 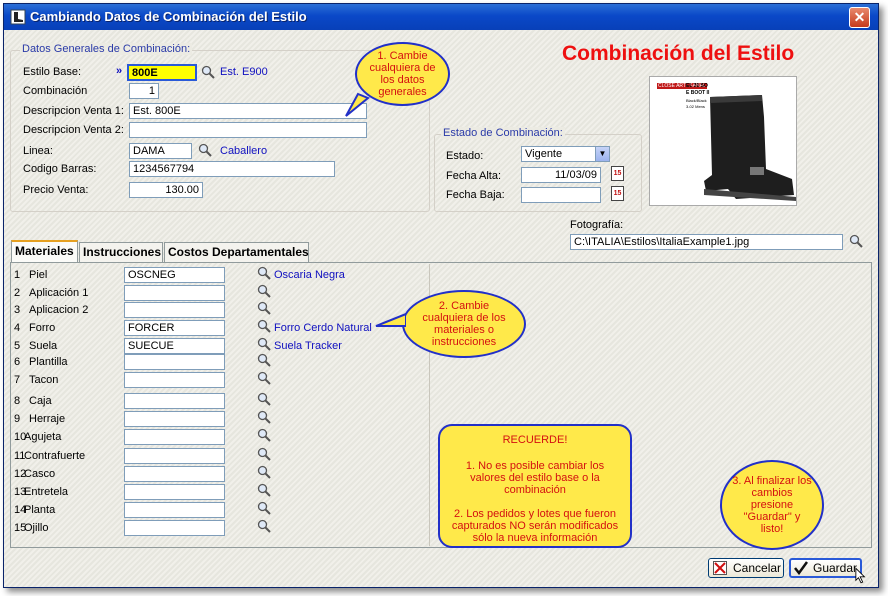 I want to click on desc-venta2-label: Descripcion Venta 2:, so click(x=73, y=130).